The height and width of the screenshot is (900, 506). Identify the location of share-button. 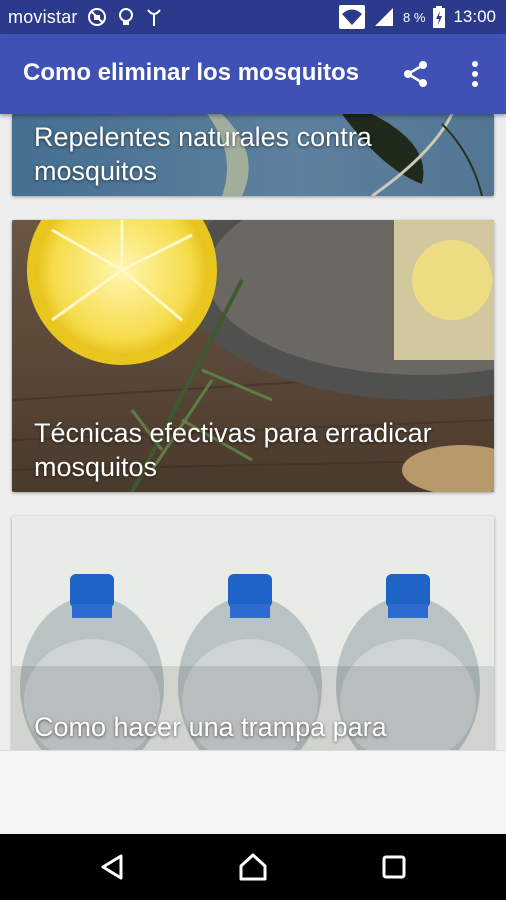
(416, 74).